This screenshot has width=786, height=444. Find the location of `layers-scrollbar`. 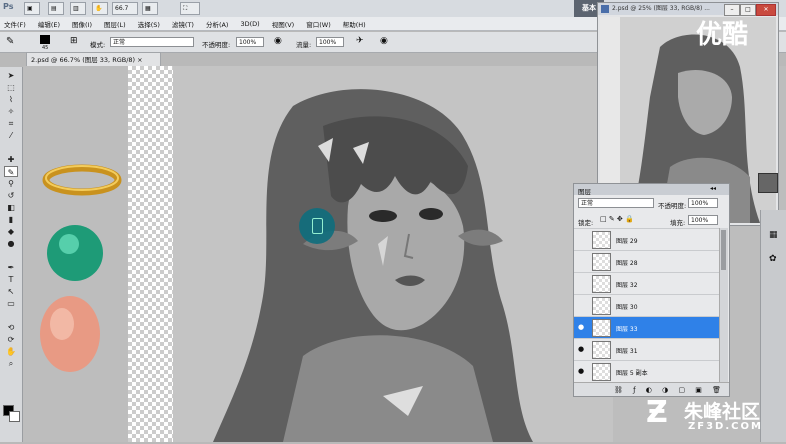

layers-scrollbar is located at coordinates (723, 305).